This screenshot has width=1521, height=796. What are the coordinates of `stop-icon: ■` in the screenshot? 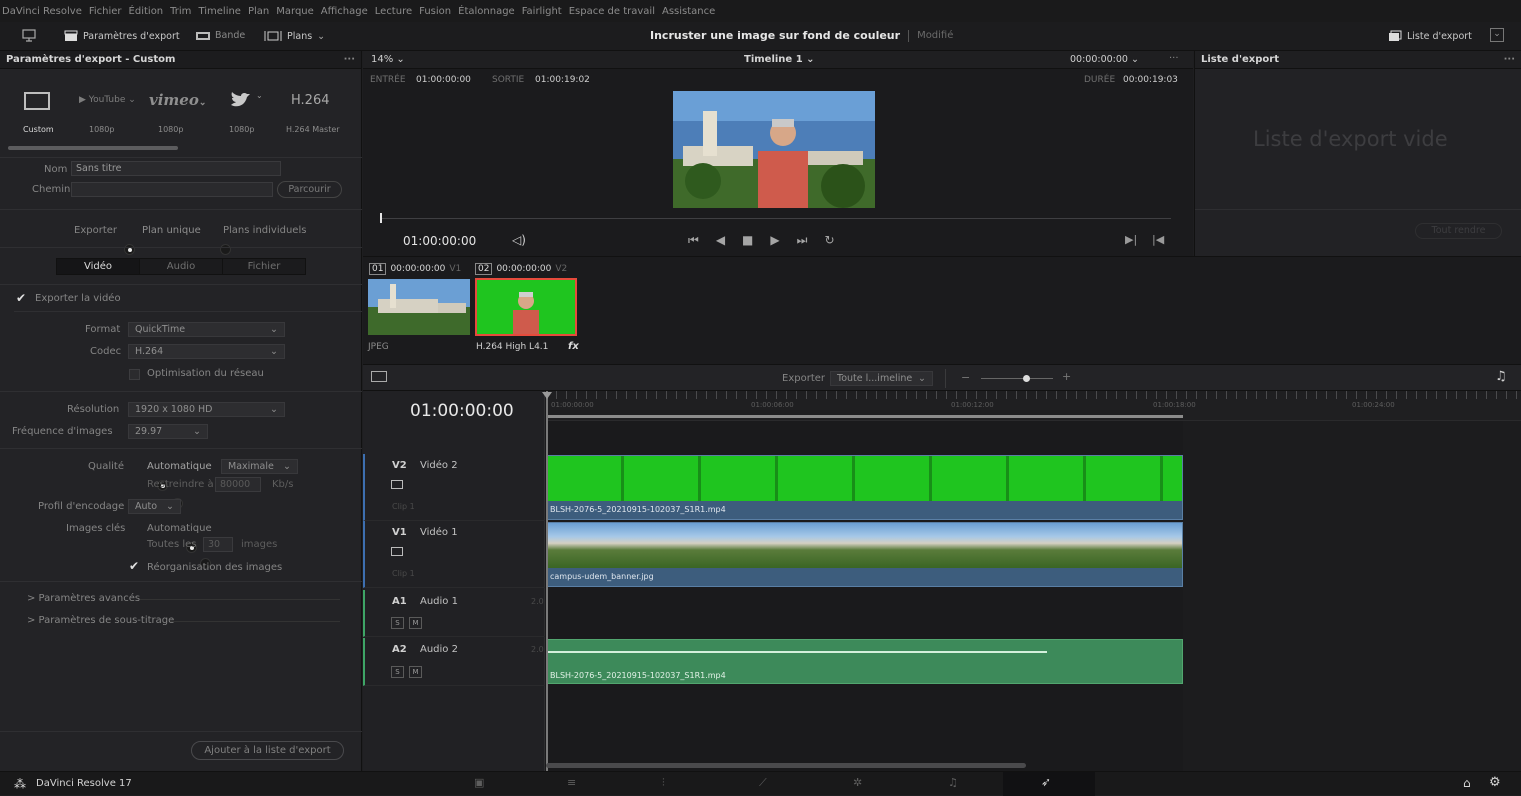 It's located at (747, 240).